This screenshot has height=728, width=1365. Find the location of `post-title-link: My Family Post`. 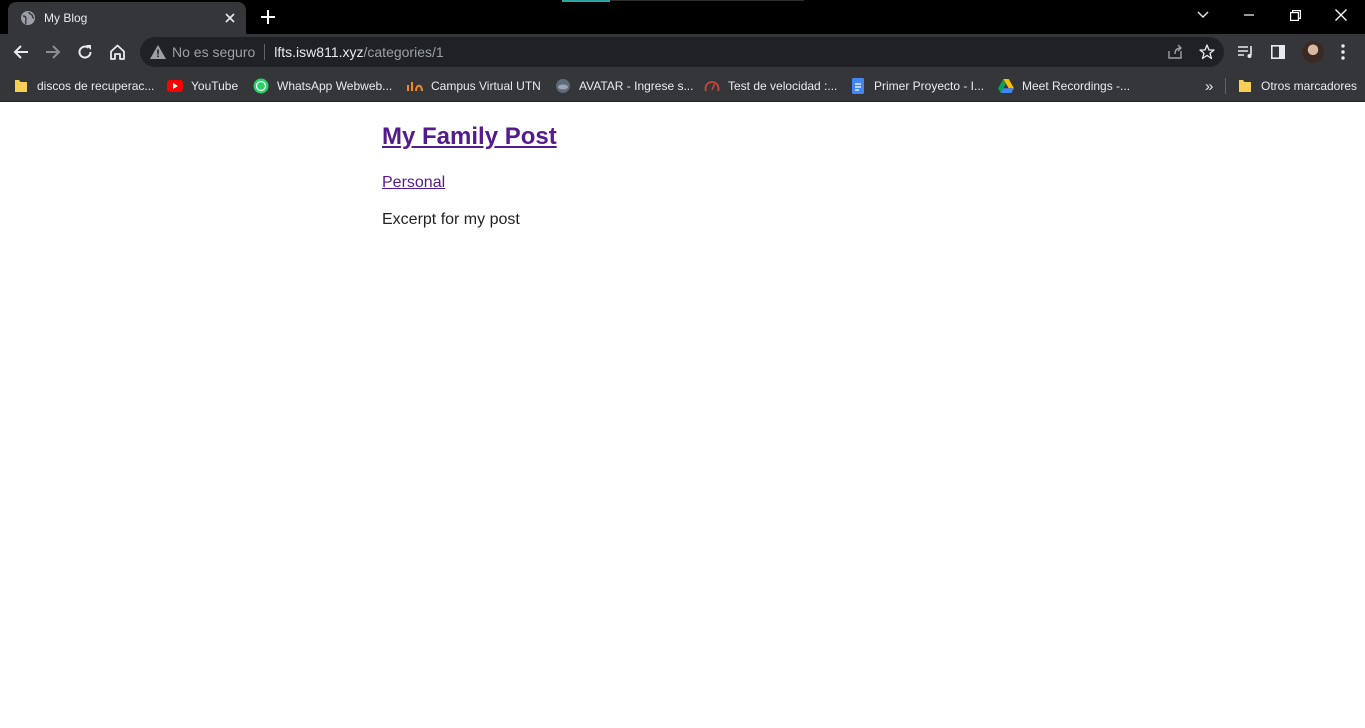

post-title-link: My Family Post is located at coordinates (469, 137).